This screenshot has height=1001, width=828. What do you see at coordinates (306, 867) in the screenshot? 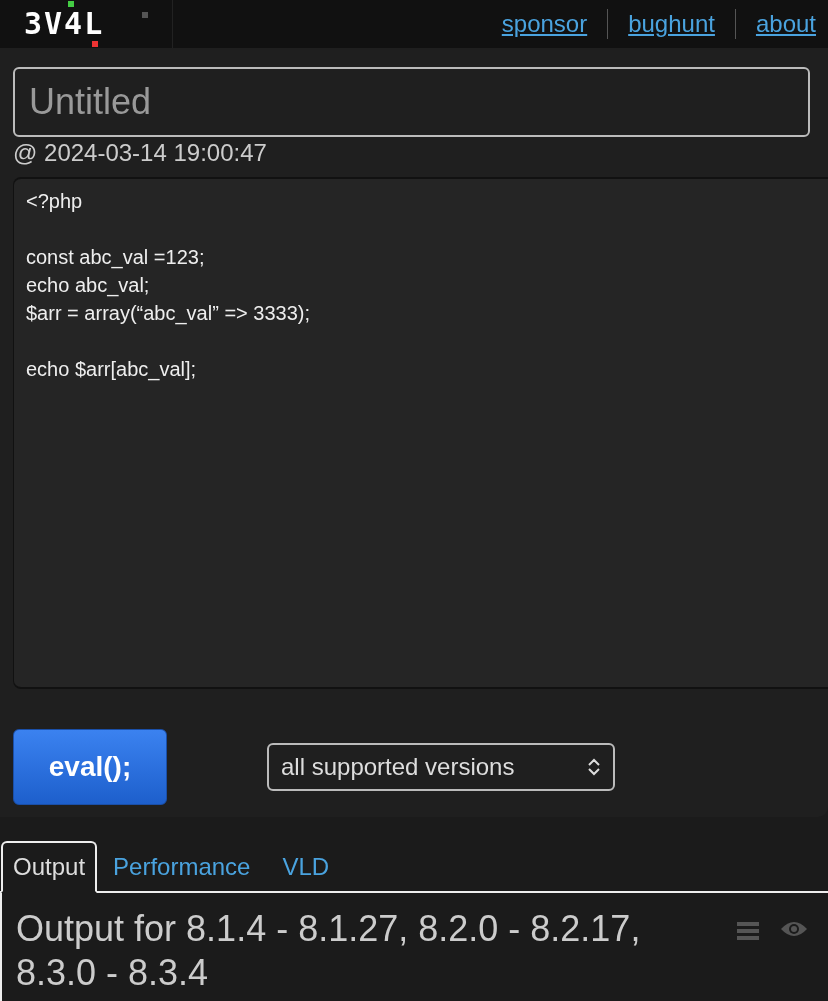
I see `tab: VLD` at bounding box center [306, 867].